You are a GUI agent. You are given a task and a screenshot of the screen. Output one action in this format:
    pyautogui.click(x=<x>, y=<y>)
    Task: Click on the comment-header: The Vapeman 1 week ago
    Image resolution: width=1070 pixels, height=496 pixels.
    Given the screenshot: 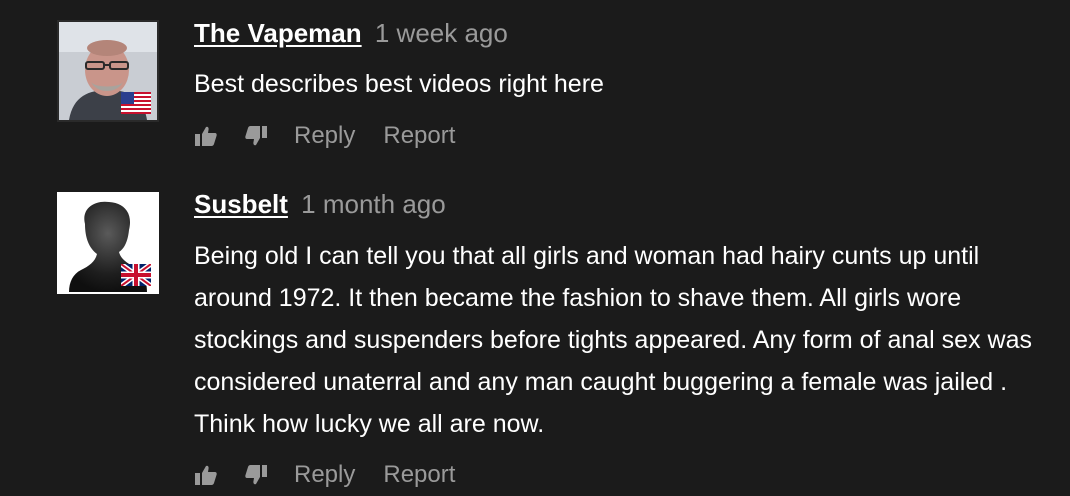 What is the action you would take?
    pyautogui.click(x=351, y=33)
    